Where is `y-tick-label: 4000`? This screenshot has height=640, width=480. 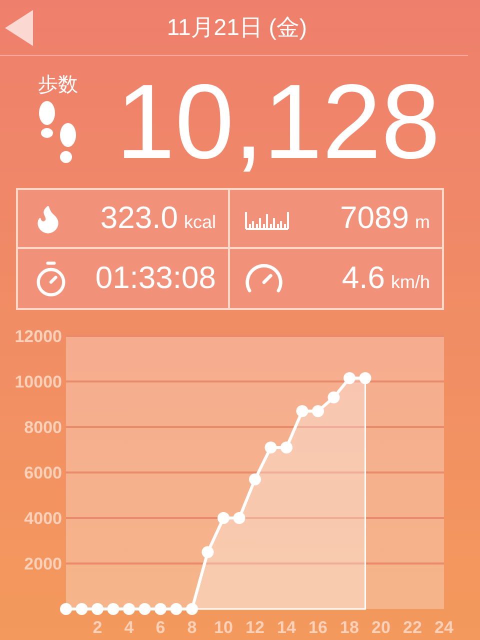 y-tick-label: 4000 is located at coordinates (43, 518).